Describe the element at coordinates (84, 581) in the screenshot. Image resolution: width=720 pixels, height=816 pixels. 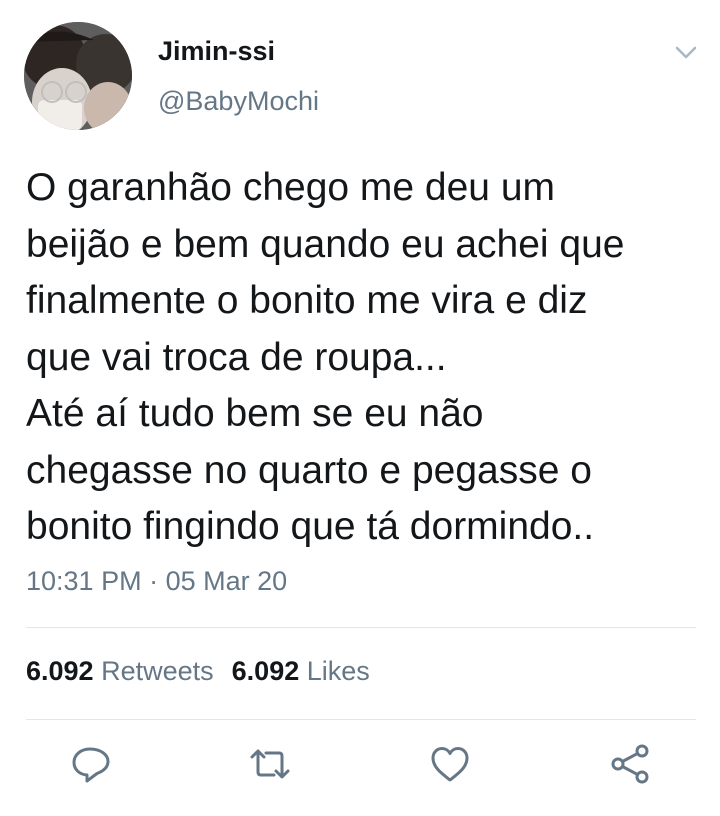
I see `tweet-time: 10:31 PM` at that location.